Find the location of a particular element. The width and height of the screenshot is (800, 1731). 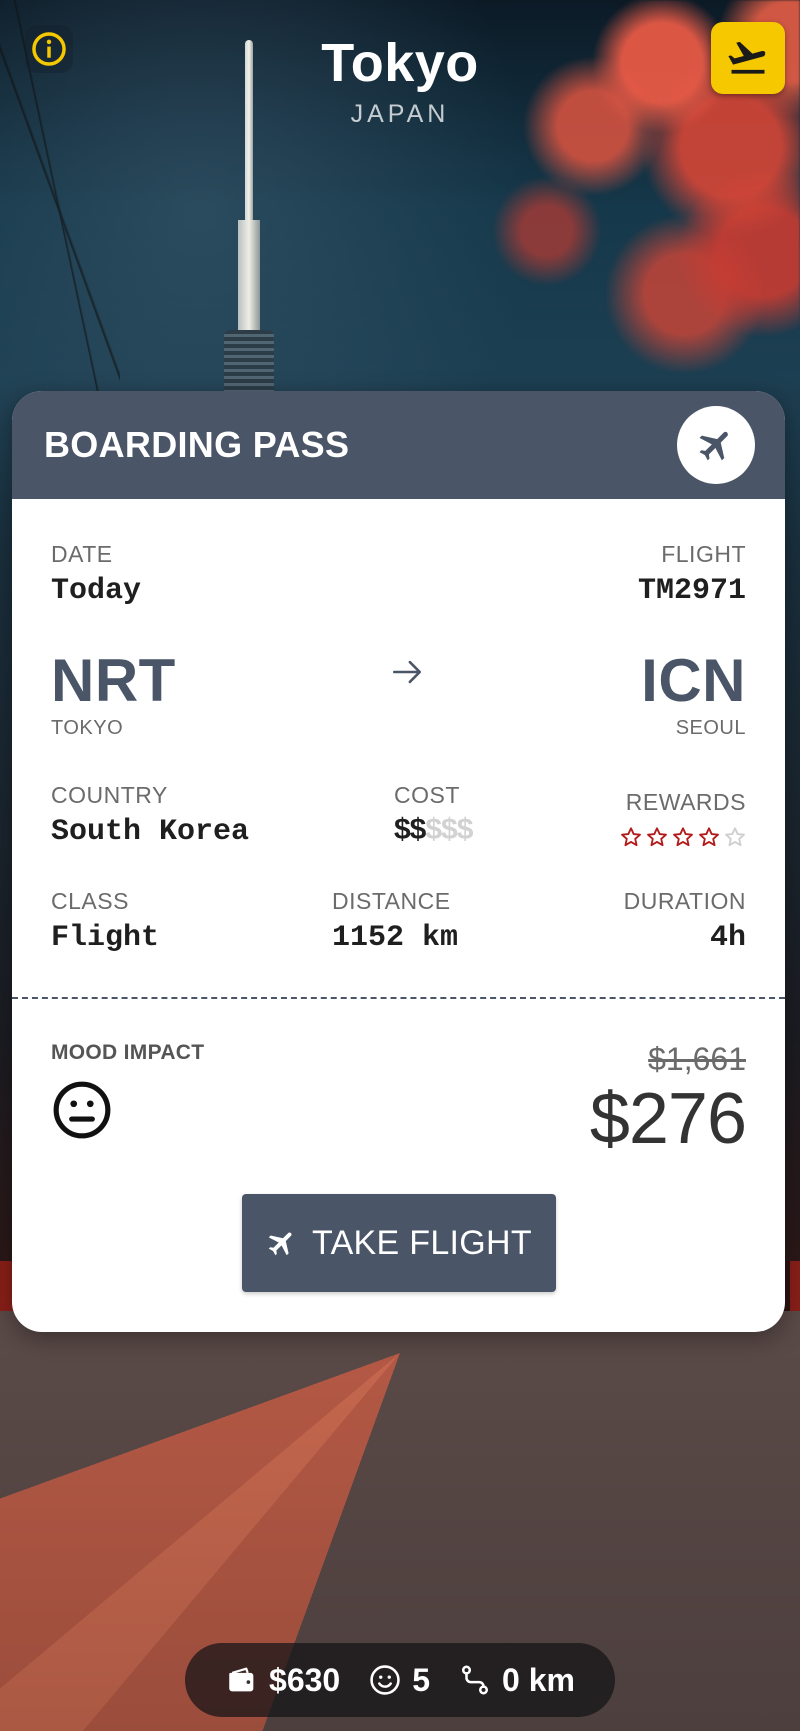

cost-label: COST is located at coordinates (427, 795).